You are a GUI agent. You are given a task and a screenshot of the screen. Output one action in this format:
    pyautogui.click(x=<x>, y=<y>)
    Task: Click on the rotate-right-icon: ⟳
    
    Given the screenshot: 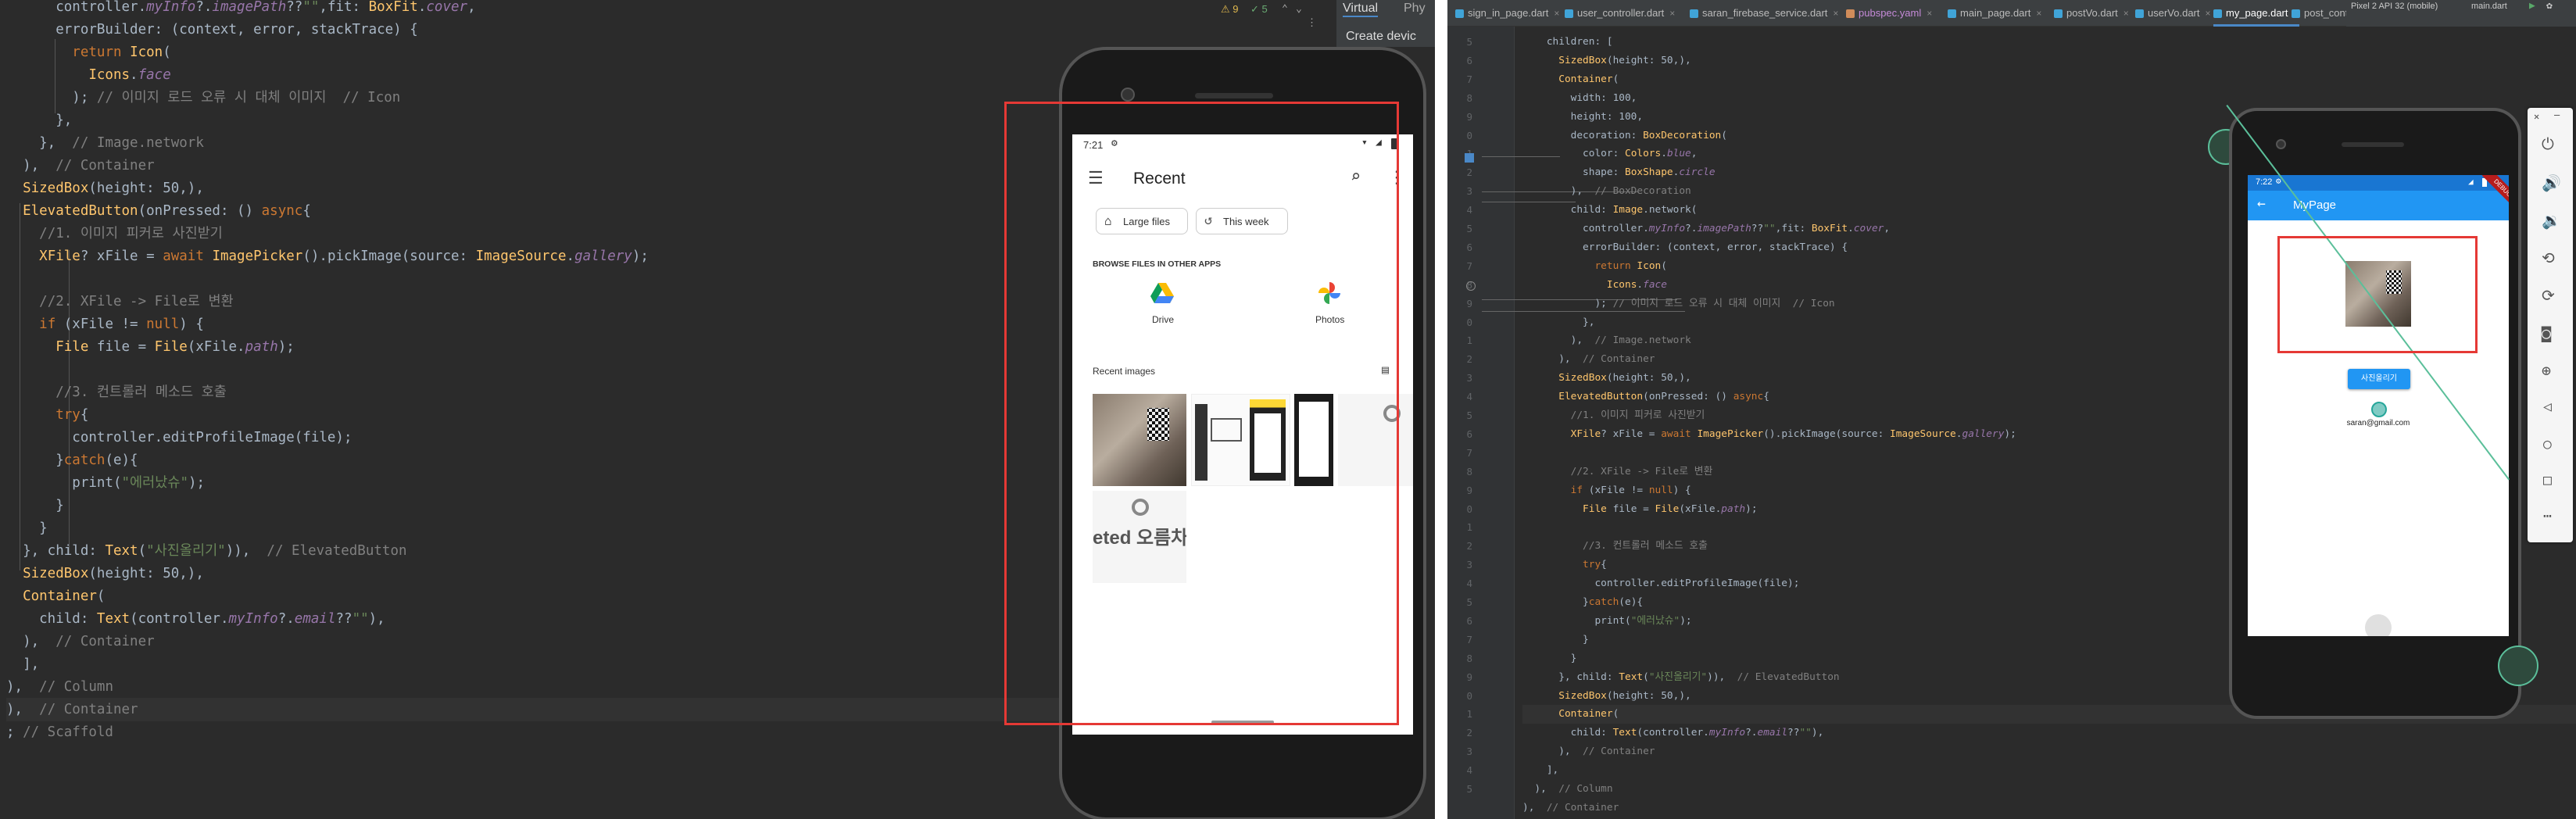 What is the action you would take?
    pyautogui.click(x=2548, y=295)
    